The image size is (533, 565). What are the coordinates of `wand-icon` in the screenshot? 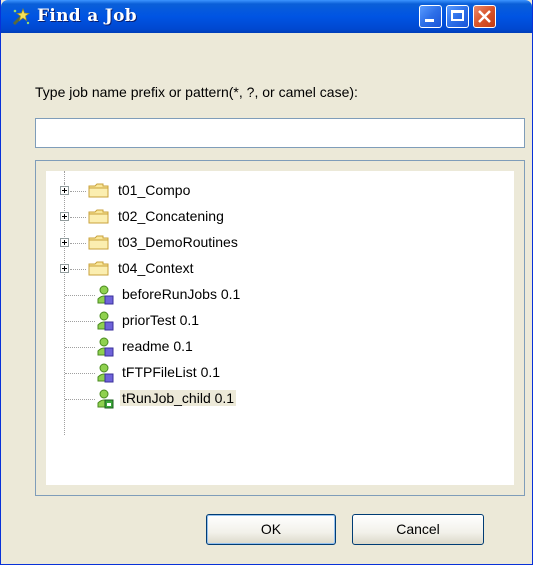 It's located at (21, 17).